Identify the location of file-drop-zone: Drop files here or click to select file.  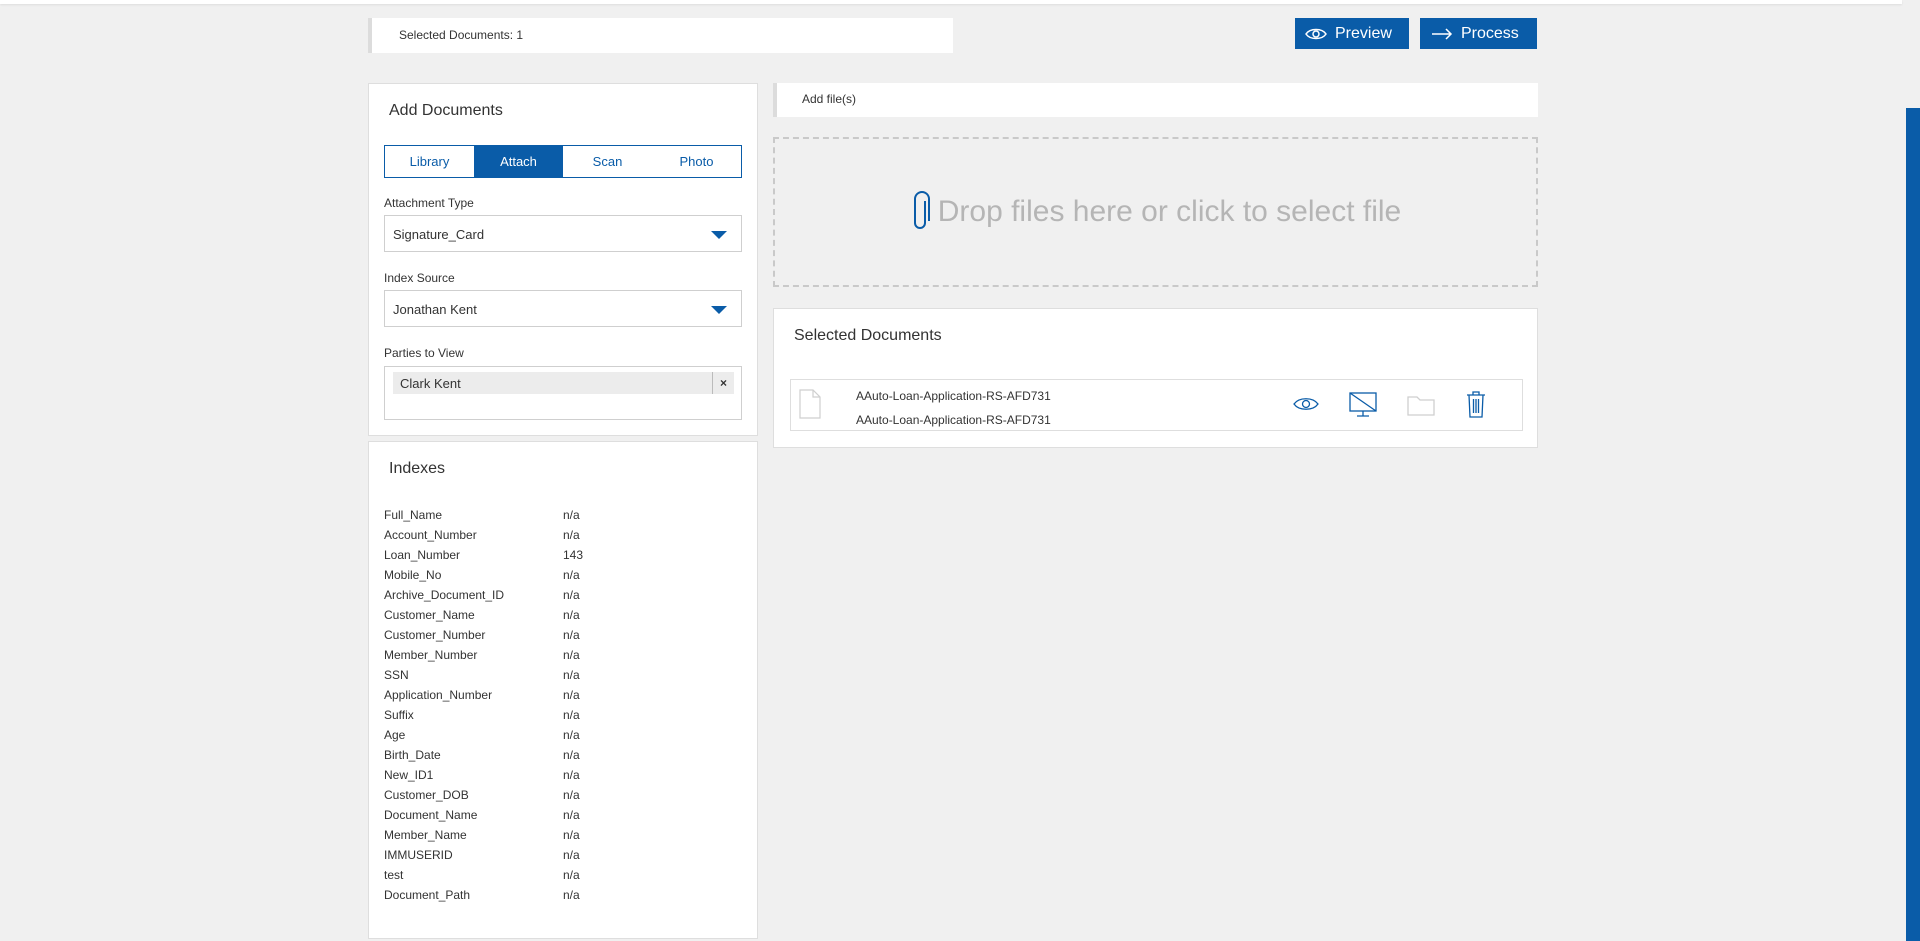
(1155, 212).